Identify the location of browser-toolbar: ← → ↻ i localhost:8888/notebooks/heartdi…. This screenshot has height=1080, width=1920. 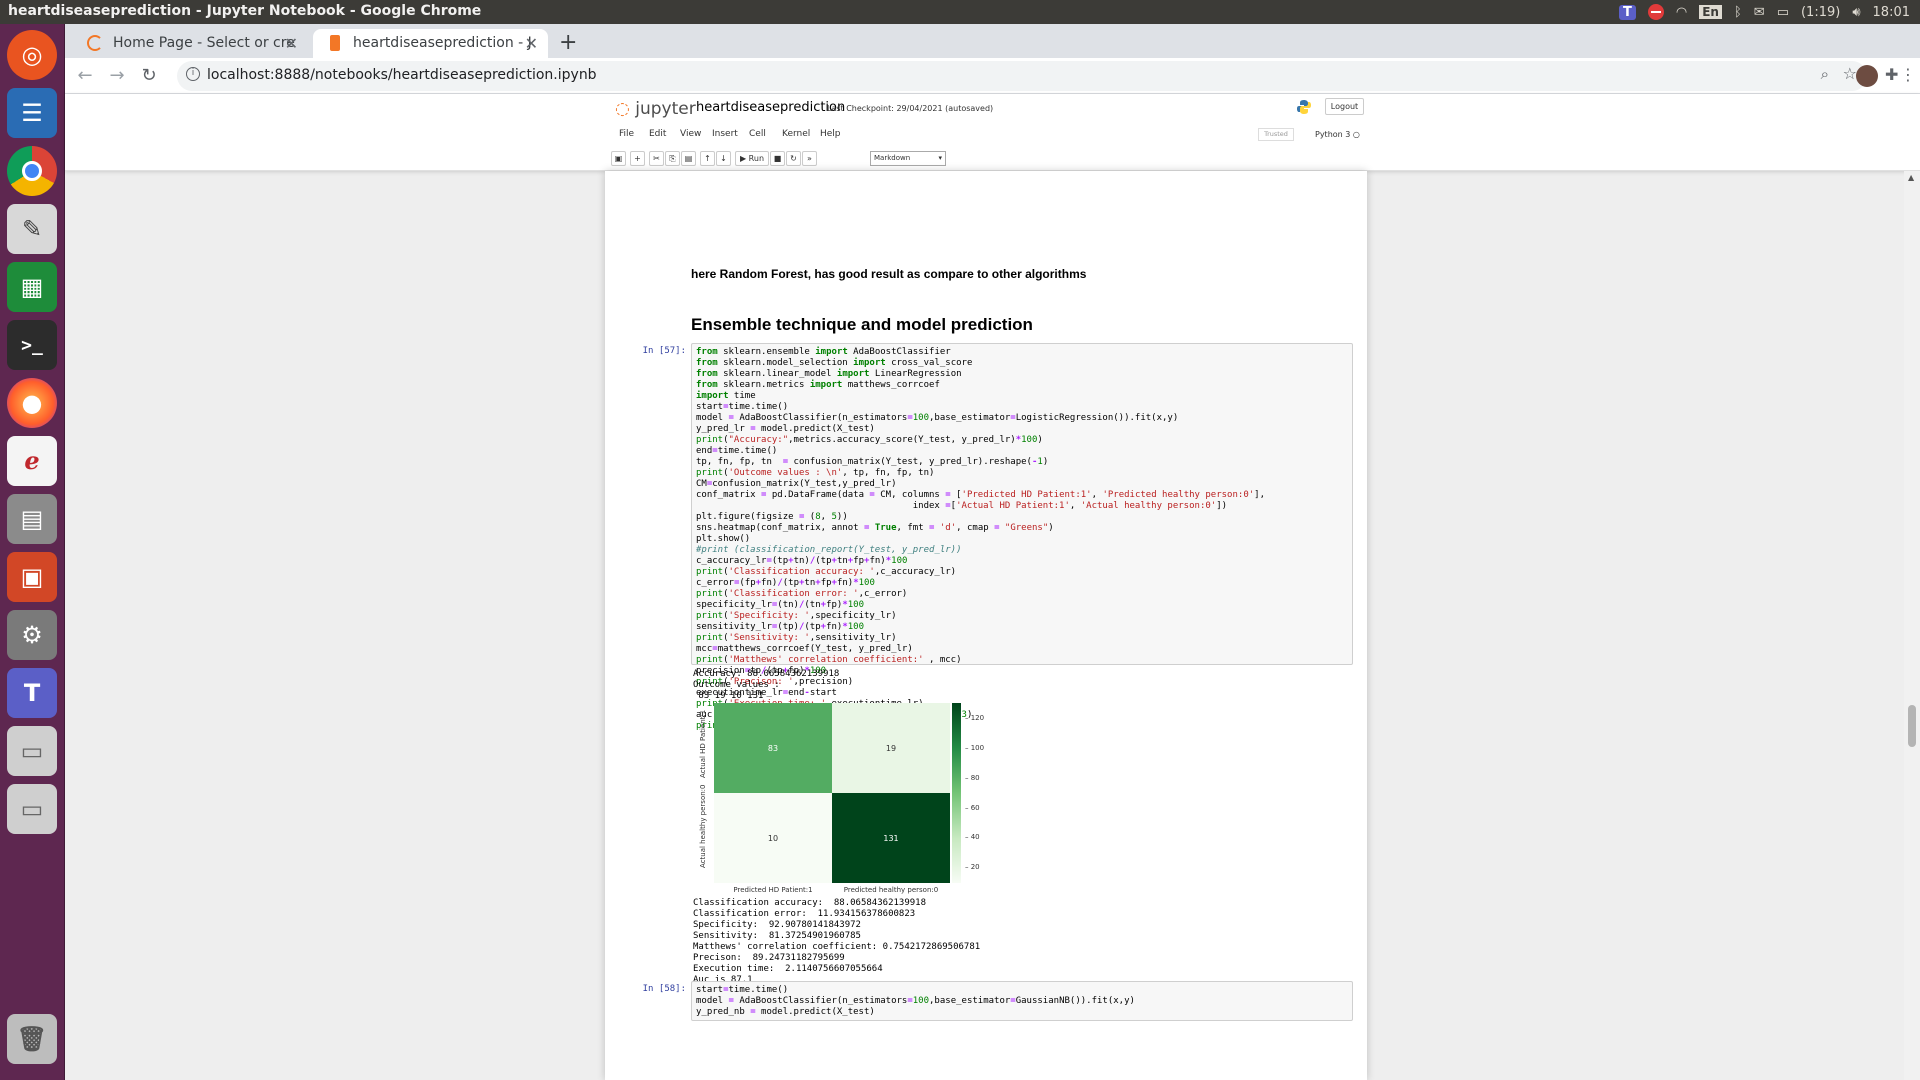
(992, 76).